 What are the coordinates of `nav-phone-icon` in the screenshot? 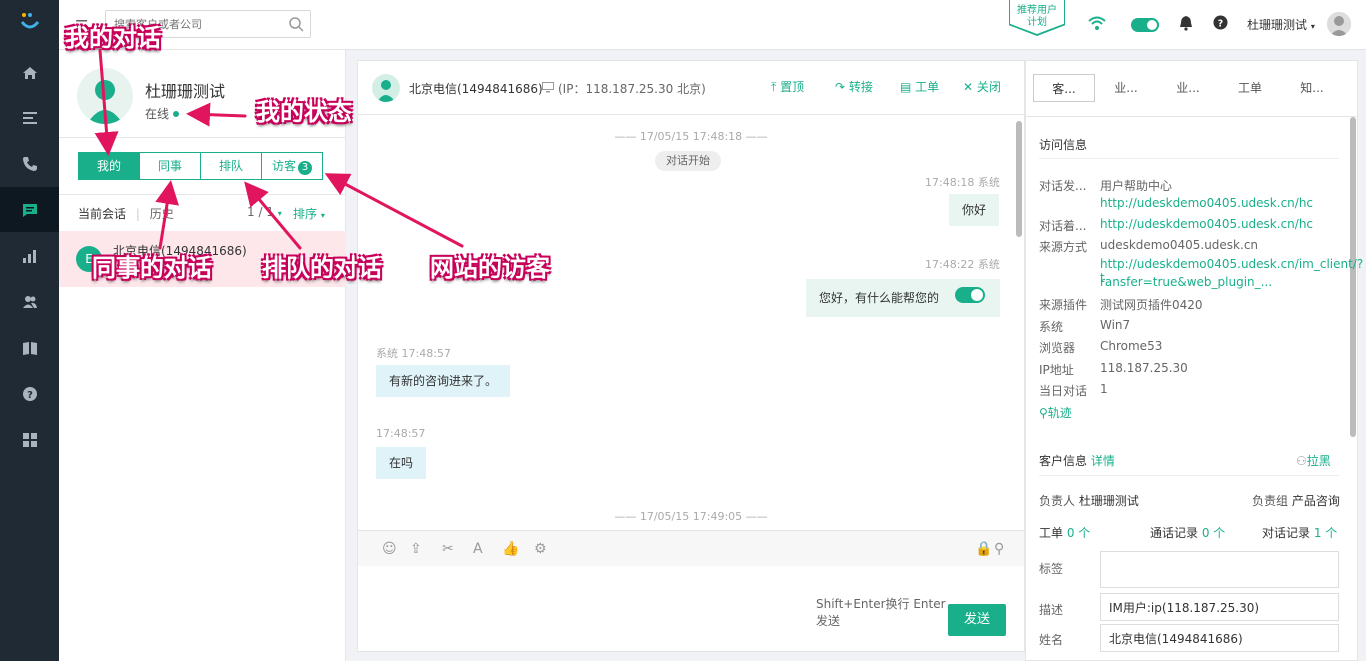 It's located at (29, 163).